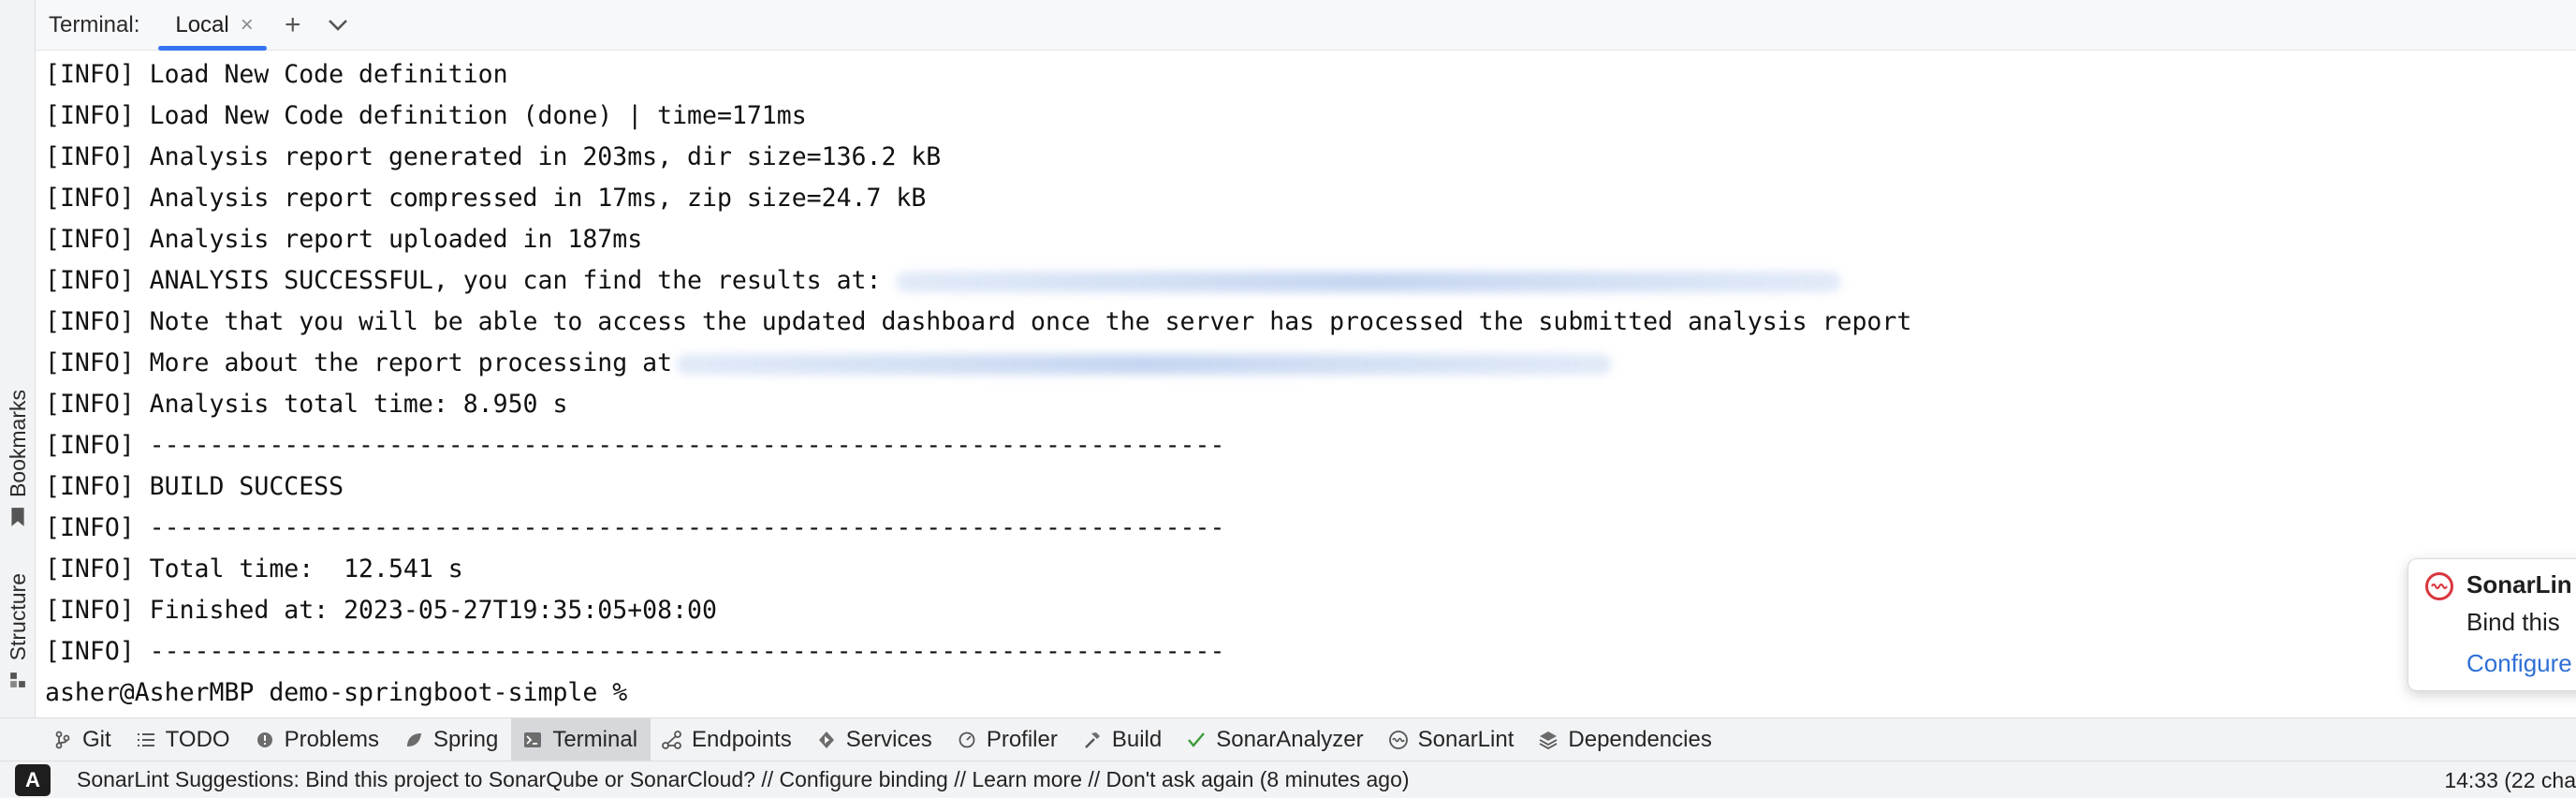  What do you see at coordinates (2519, 663) in the screenshot?
I see `configure-binding-link: Configure` at bounding box center [2519, 663].